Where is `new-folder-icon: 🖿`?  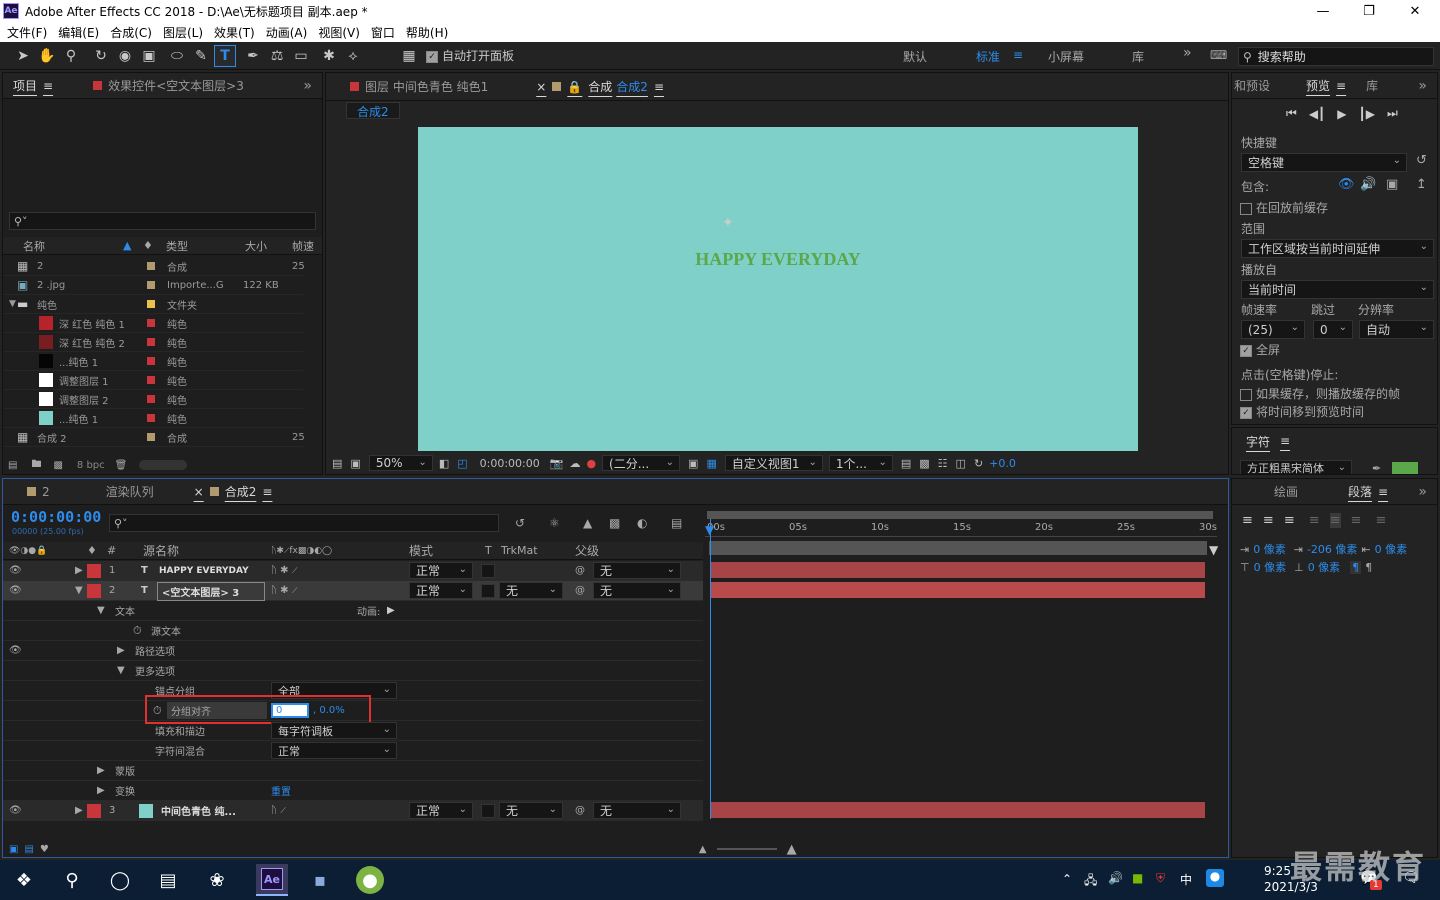 new-folder-icon: 🖿 is located at coordinates (36, 465).